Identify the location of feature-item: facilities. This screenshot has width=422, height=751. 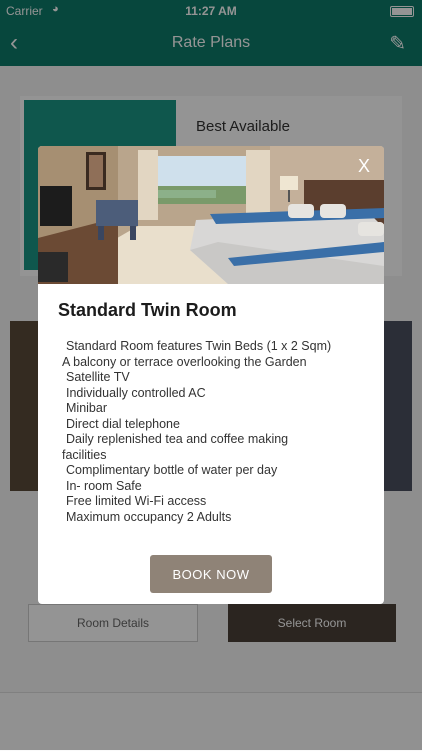
(84, 454).